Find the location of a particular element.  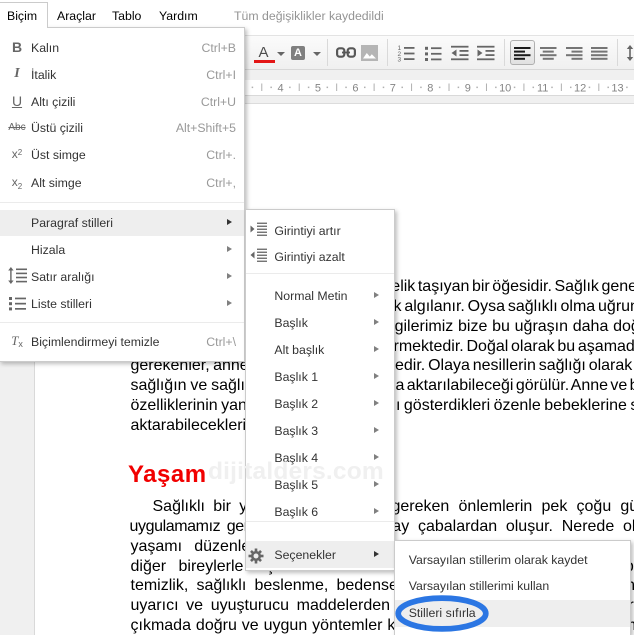

svg-text: 11 is located at coordinates (542, 89).